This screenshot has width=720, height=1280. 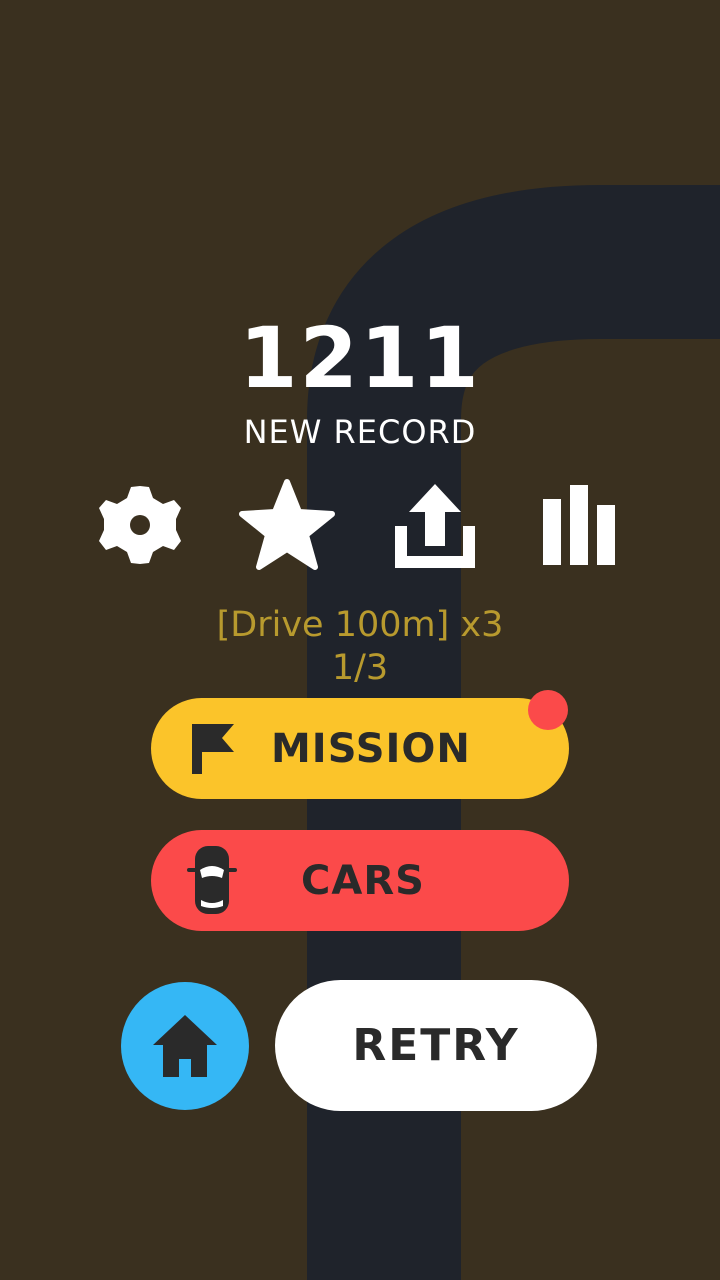 What do you see at coordinates (360, 432) in the screenshot?
I see `new-record-label: NEW RECORD` at bounding box center [360, 432].